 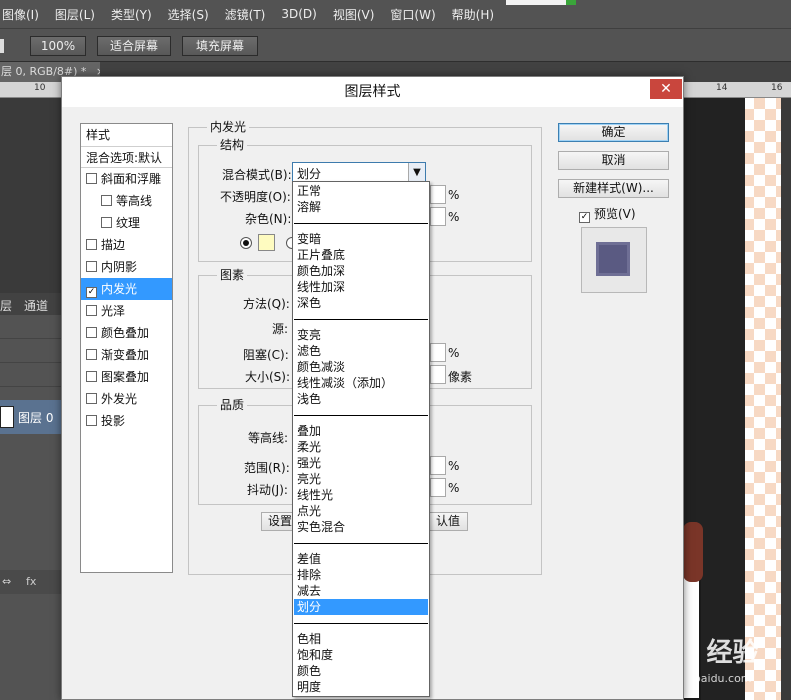 What do you see at coordinates (361, 495) in the screenshot?
I see `blend-mode-option: 线性光` at bounding box center [361, 495].